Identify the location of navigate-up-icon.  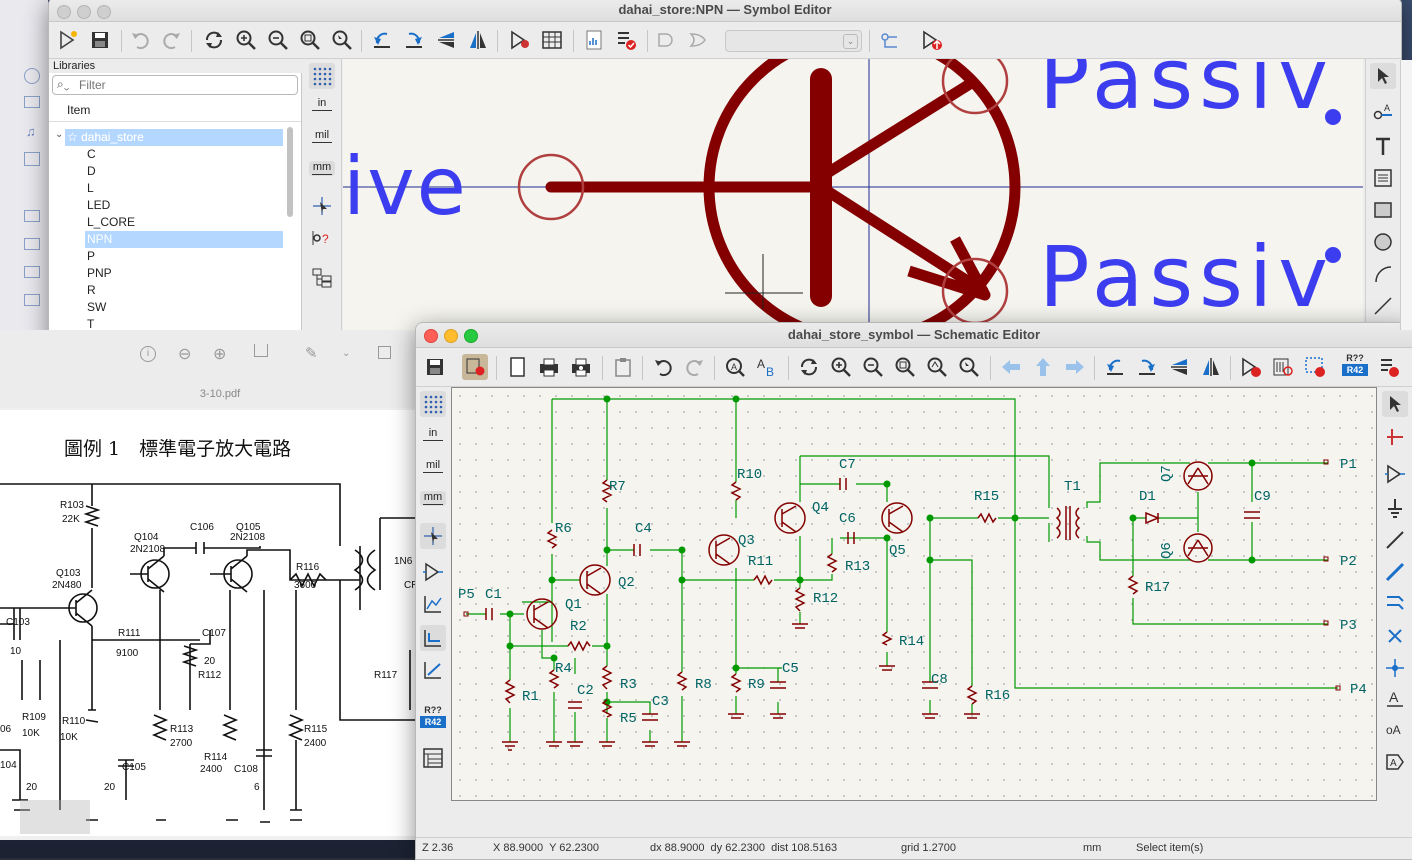
(1043, 367).